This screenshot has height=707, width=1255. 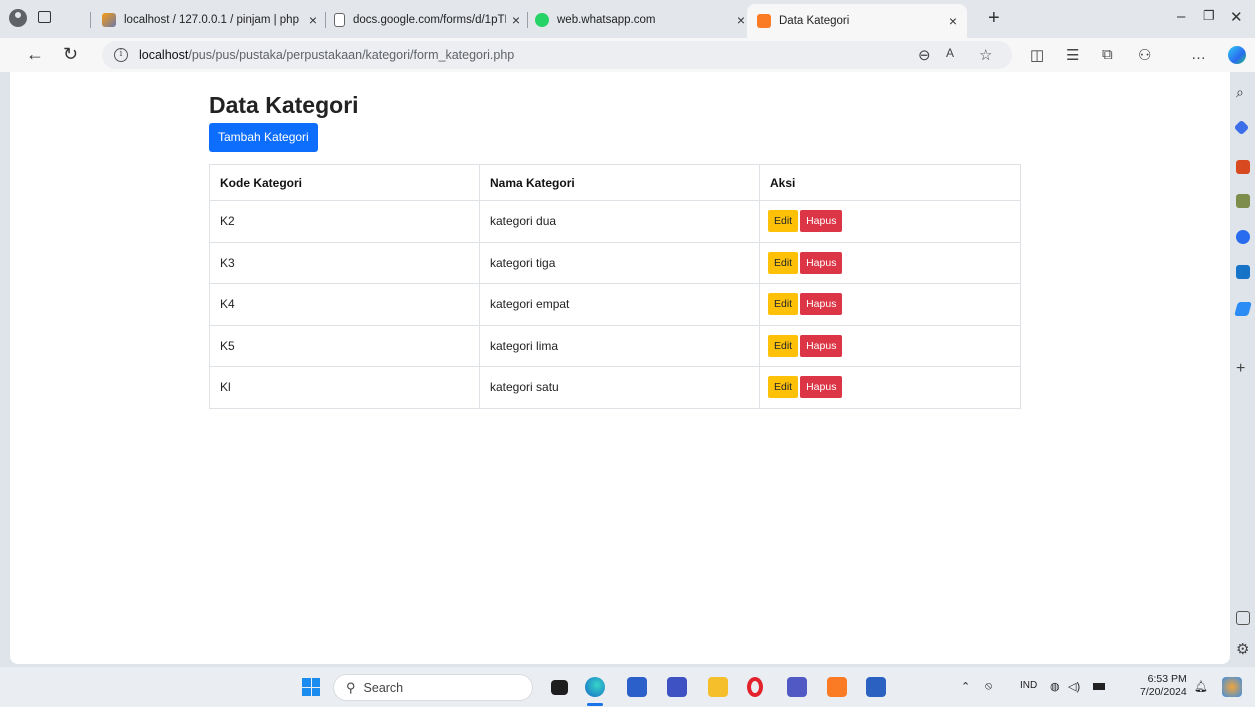 What do you see at coordinates (615, 387) in the screenshot?
I see `table-row: Kl kategori satu Edit Hapus` at bounding box center [615, 387].